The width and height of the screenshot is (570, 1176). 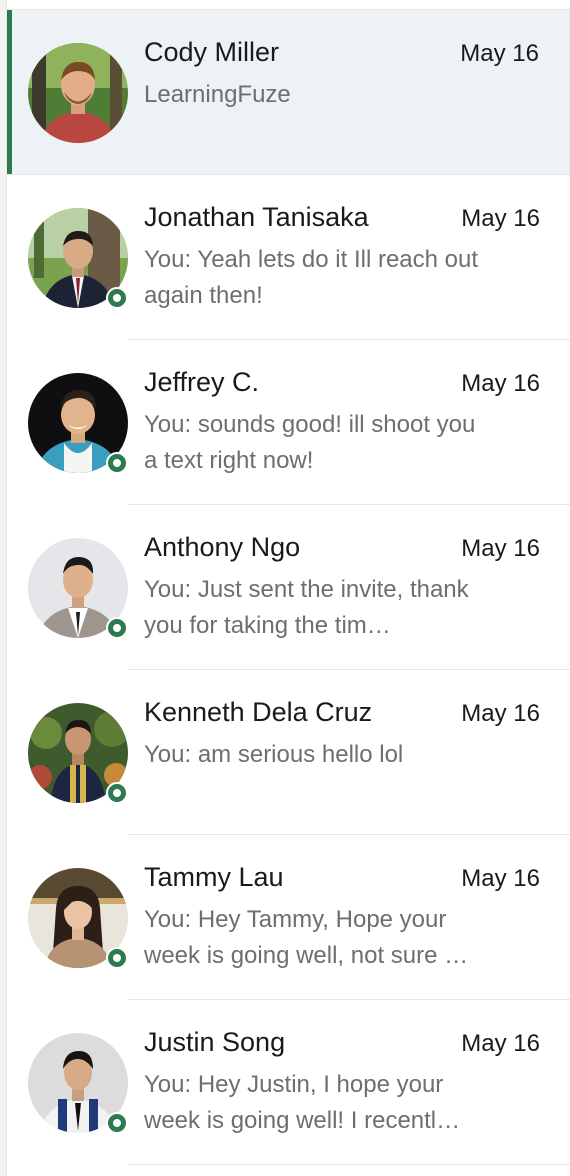 I want to click on contact-name: Justin Song, so click(x=215, y=1042).